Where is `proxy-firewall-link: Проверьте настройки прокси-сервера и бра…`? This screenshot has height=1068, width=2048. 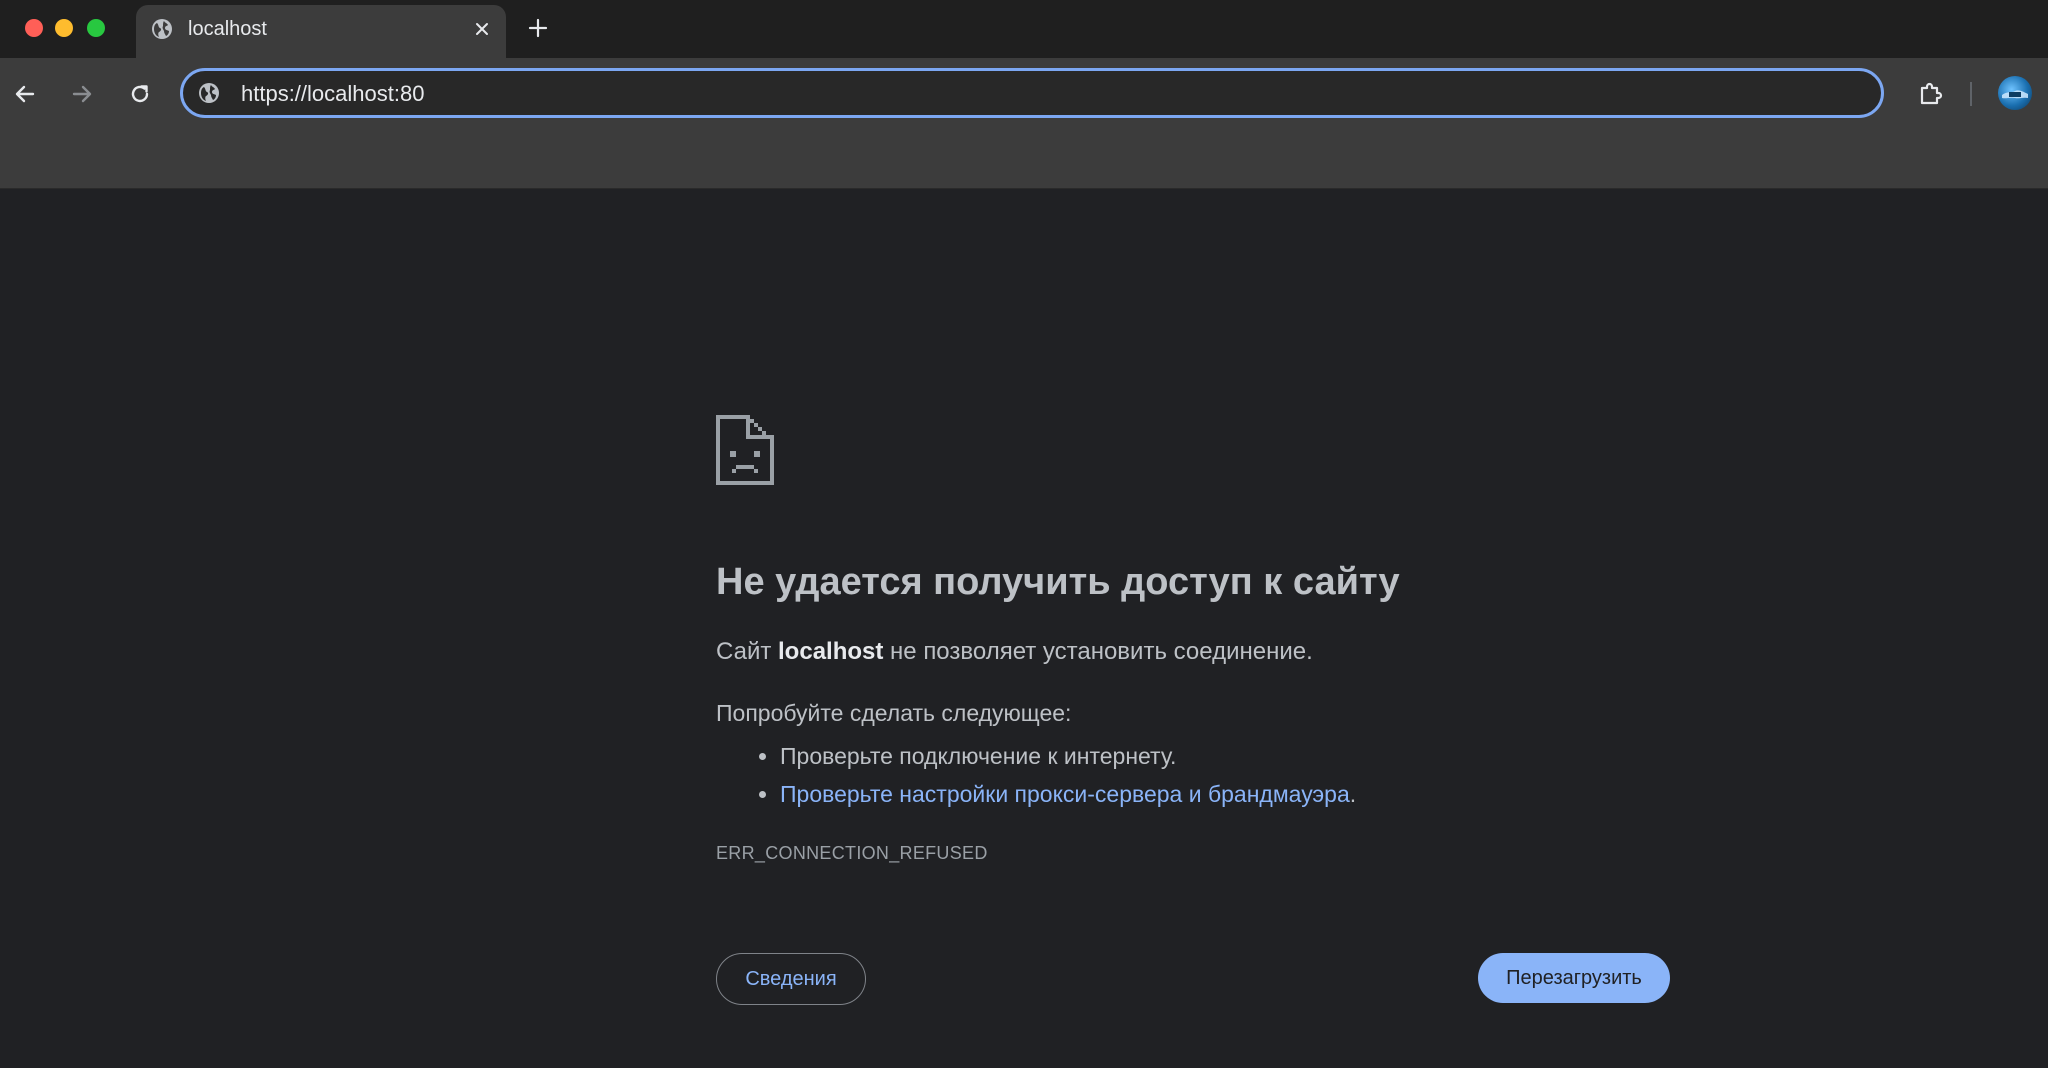 proxy-firewall-link: Проверьте настройки прокси-сервера и бра… is located at coordinates (1065, 794).